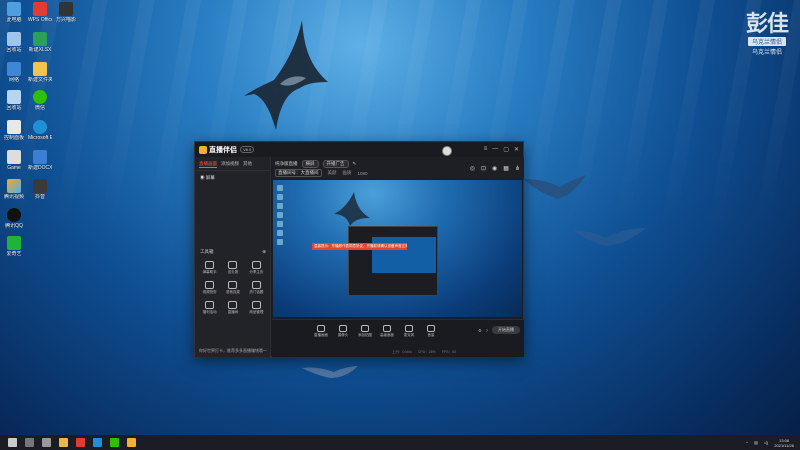 The width and height of the screenshot is (800, 450). Describe the element at coordinates (40, 12) in the screenshot. I see `desktop-icon-wps: WPS Office` at that location.